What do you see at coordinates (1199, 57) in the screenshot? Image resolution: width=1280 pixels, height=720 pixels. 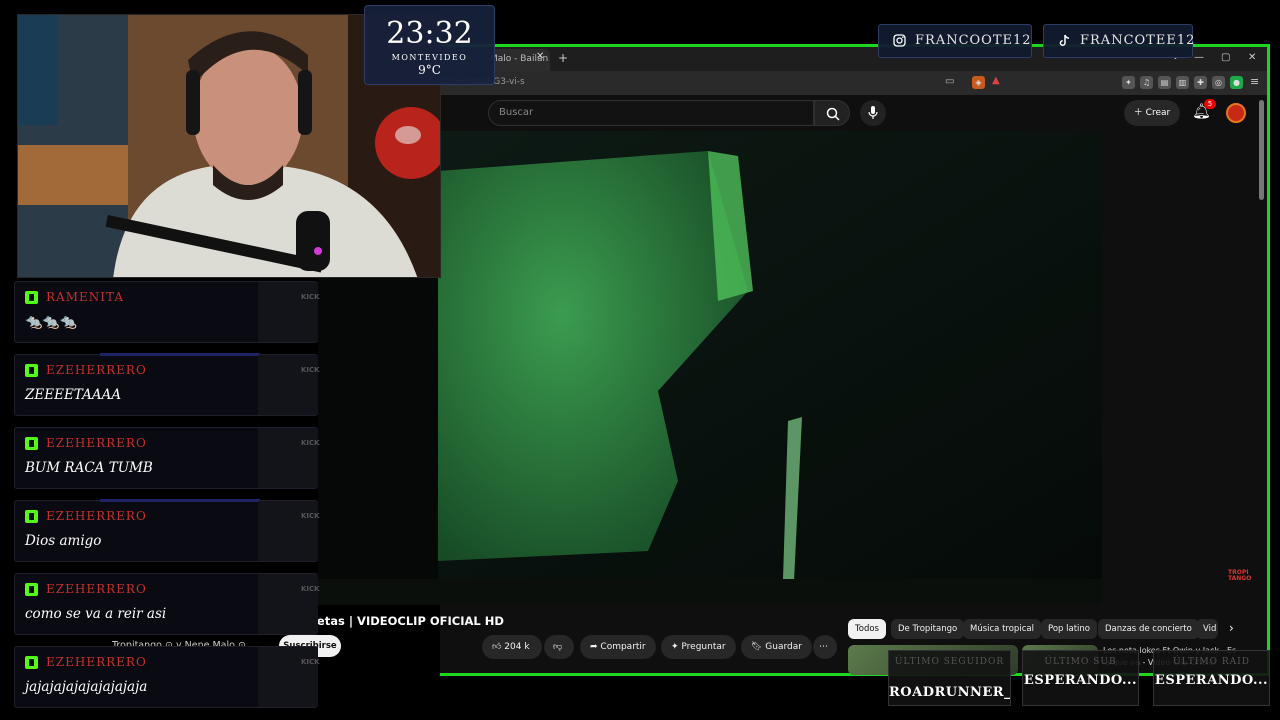 I see `minimize-button: —` at bounding box center [1199, 57].